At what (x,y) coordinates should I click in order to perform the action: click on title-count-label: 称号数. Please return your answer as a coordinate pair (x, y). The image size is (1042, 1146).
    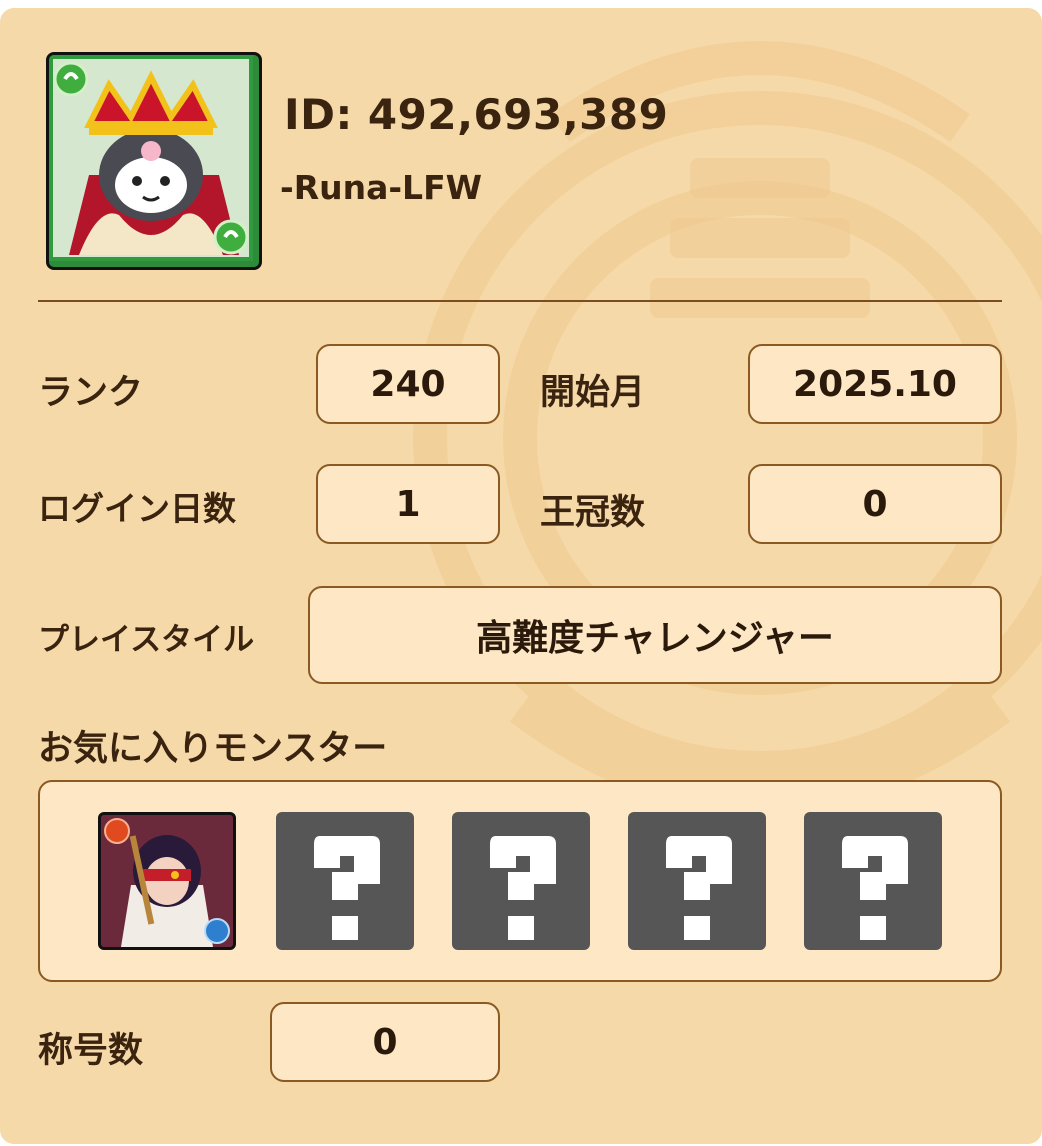
    Looking at the image, I should click on (91, 1051).